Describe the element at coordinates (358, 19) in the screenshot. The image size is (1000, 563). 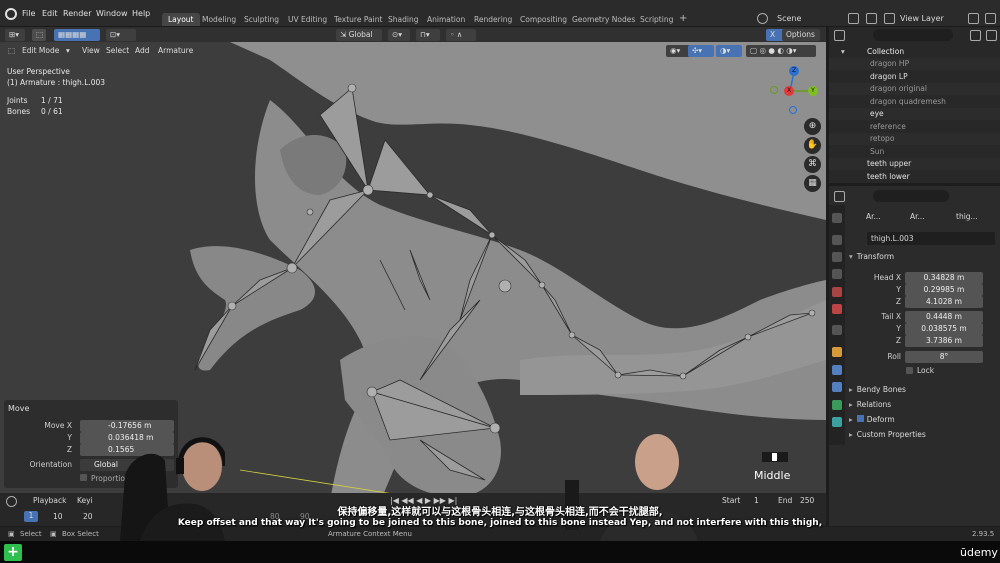
I see `tab-texture-paint: Texture Paint` at that location.